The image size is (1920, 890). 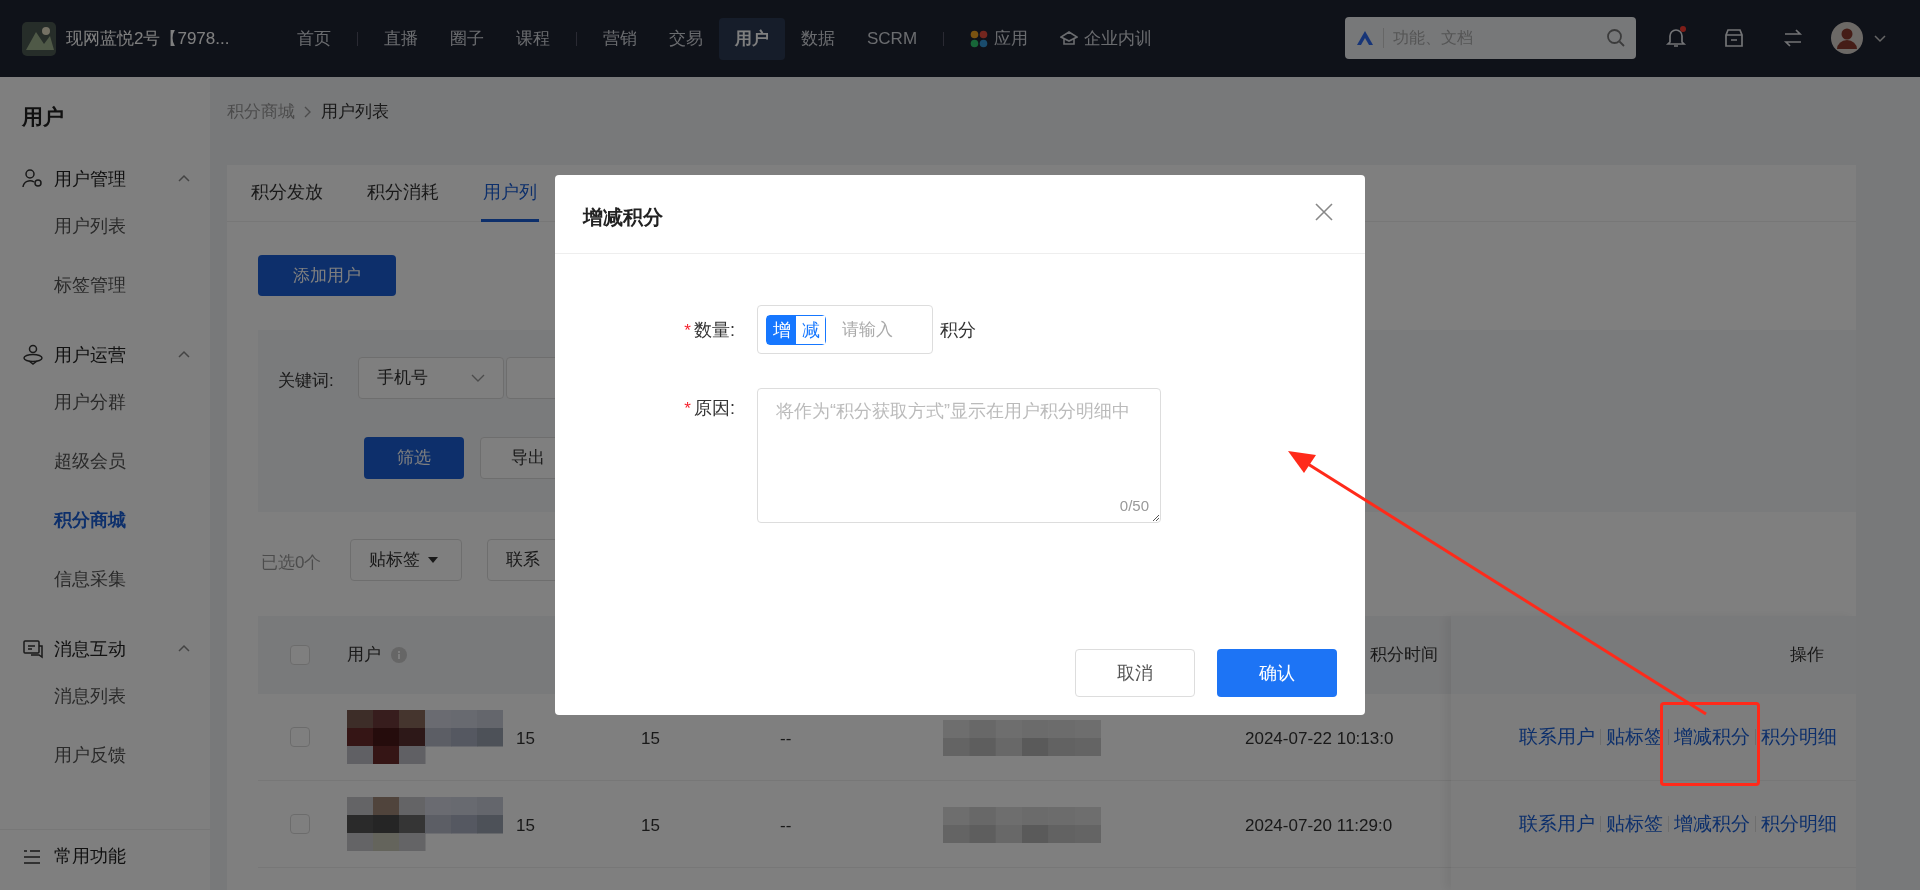 I want to click on nav-item: 交易, so click(x=686, y=38).